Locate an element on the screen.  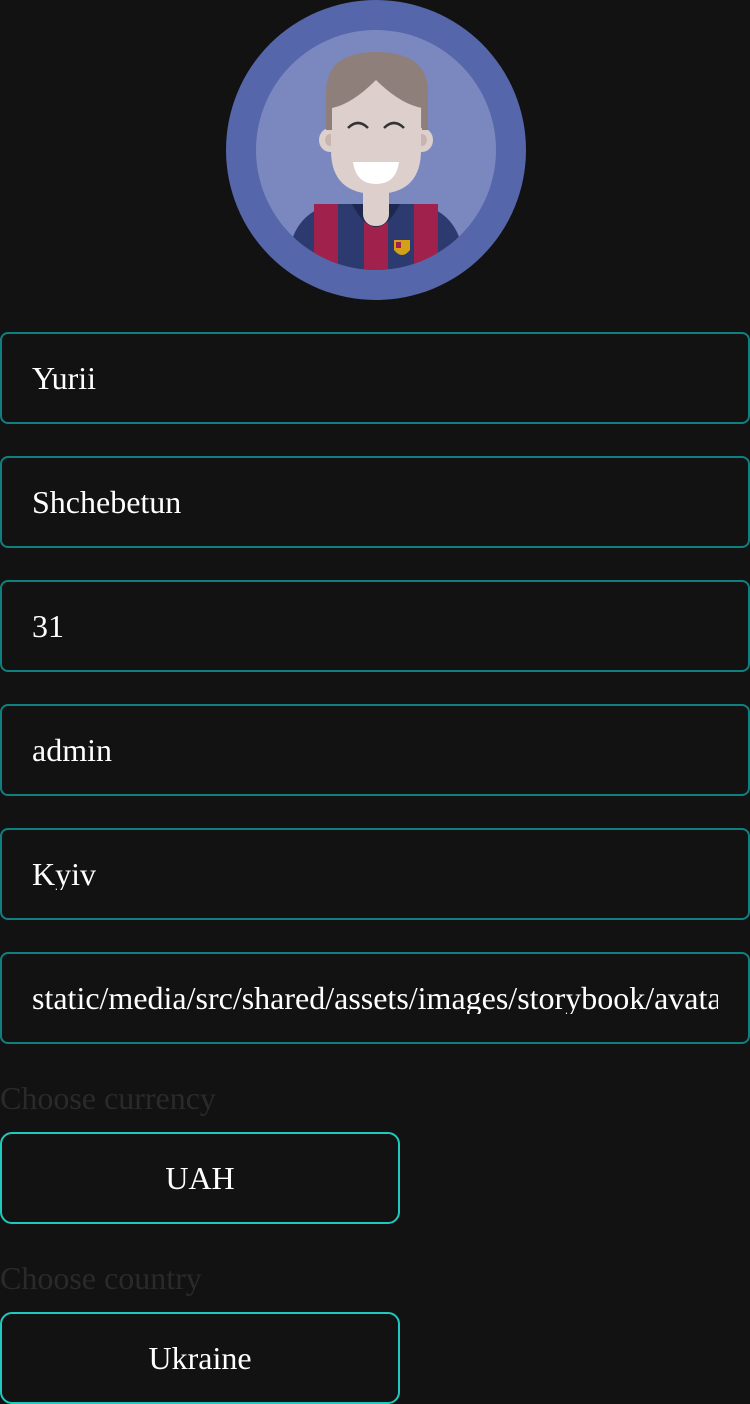
country-select: Ukraine is located at coordinates (200, 1358).